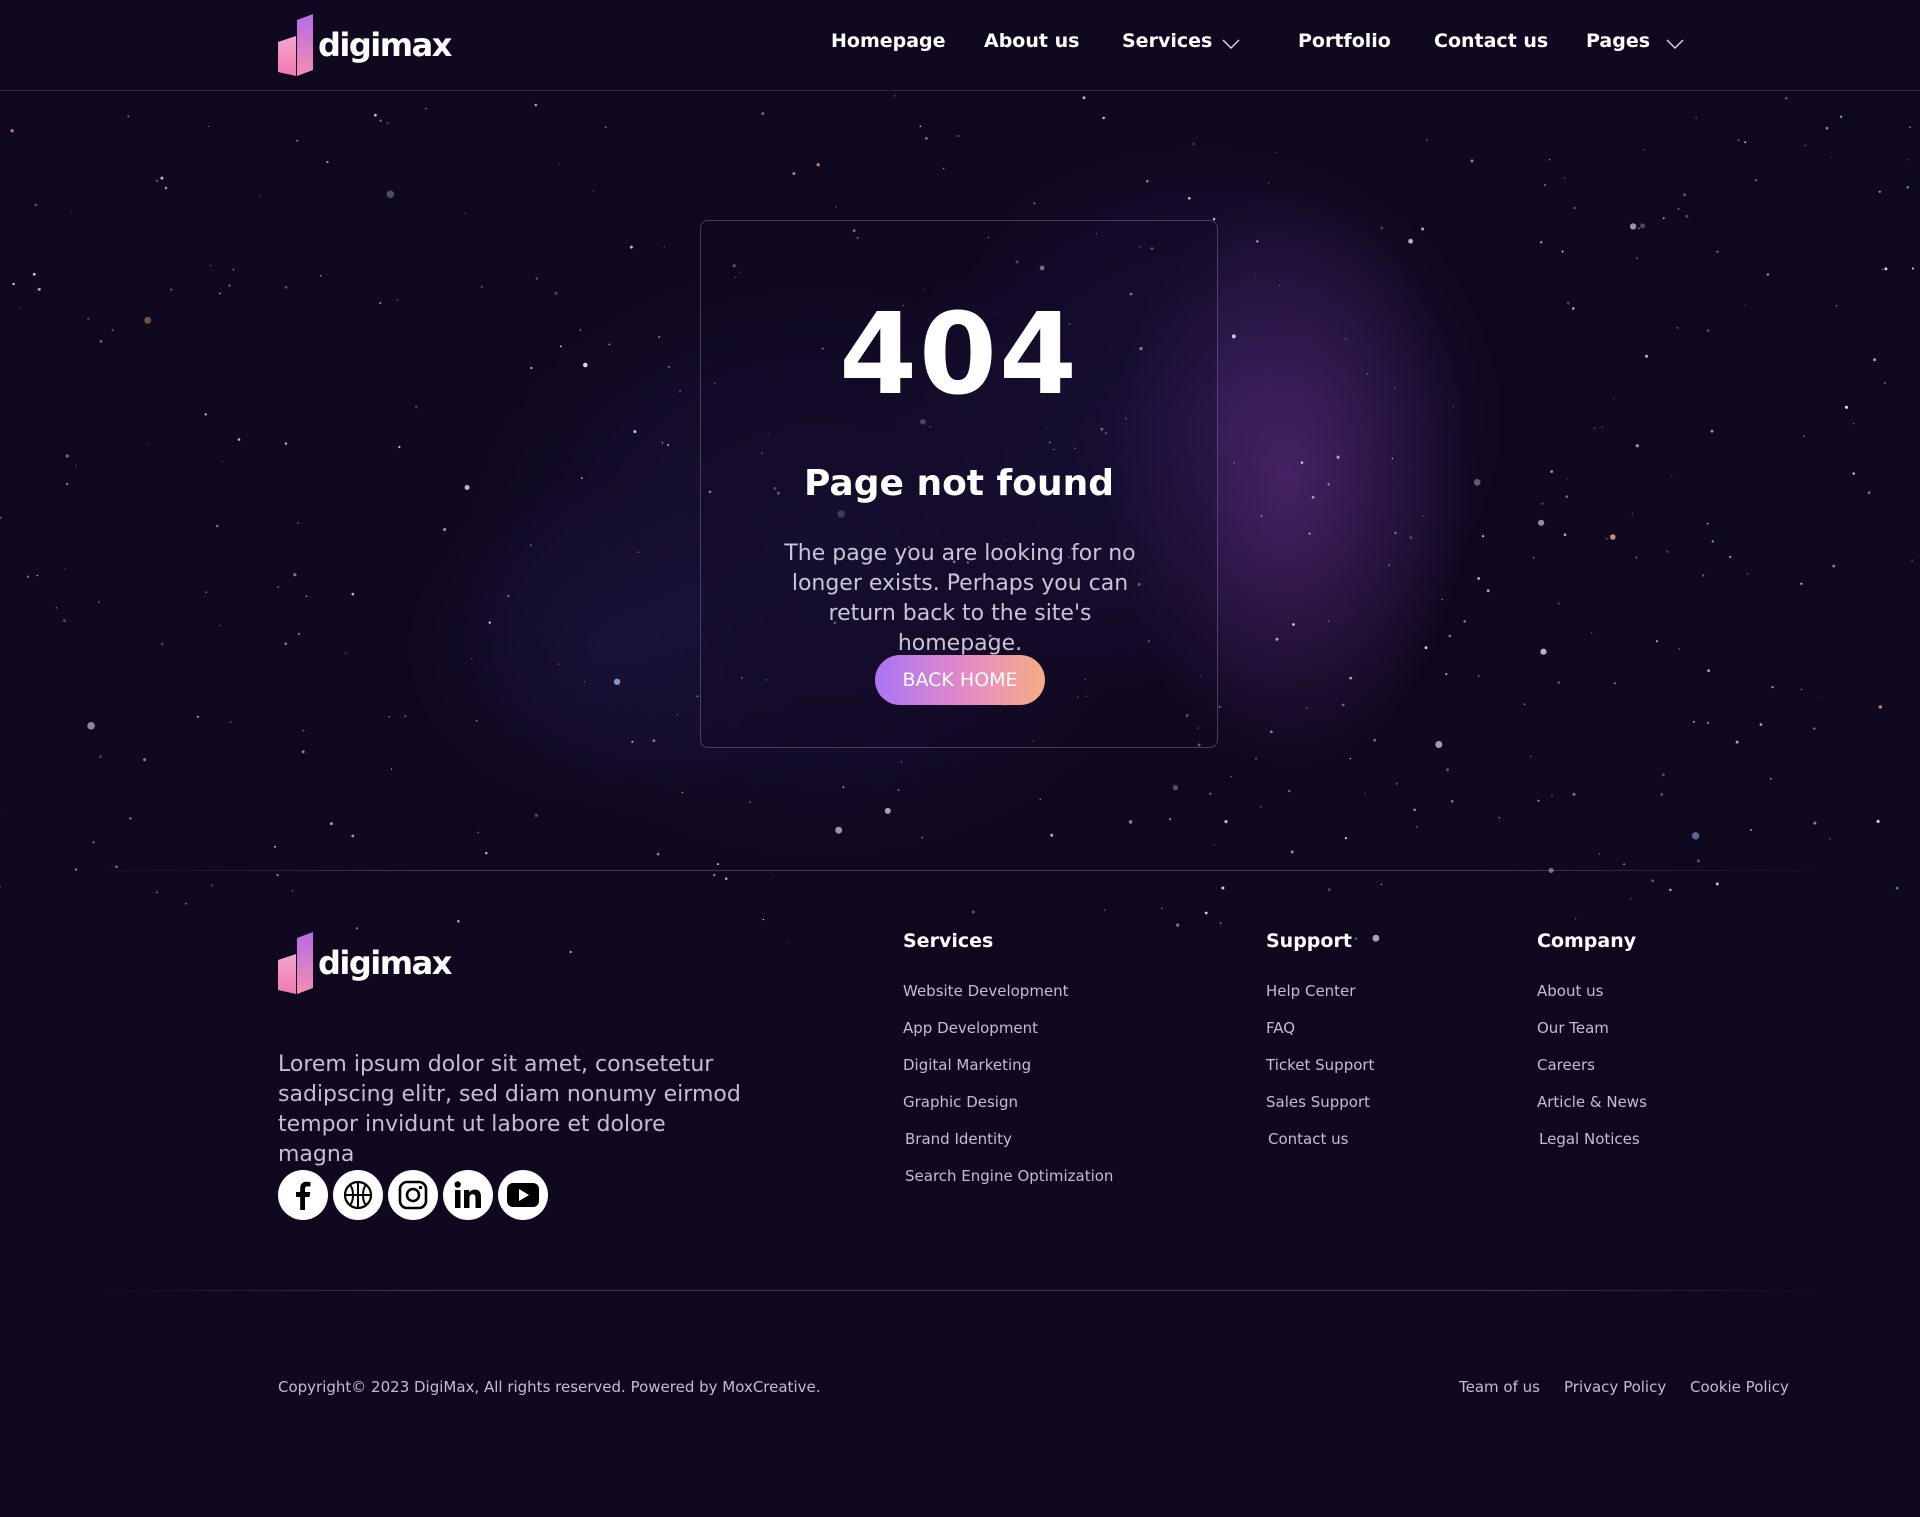  Describe the element at coordinates (1167, 41) in the screenshot. I see `nav-services: Services` at that location.